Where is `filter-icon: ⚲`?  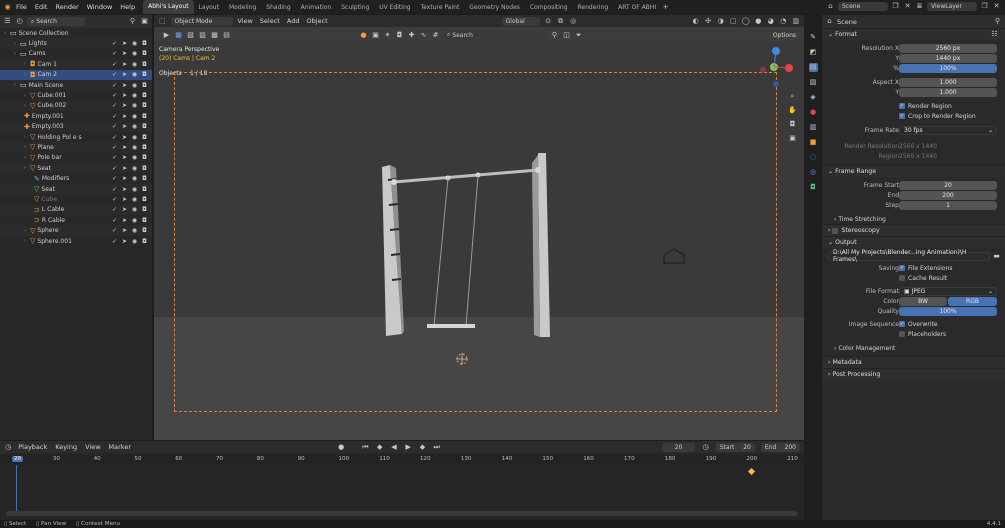
filter-icon: ⚲ is located at coordinates (132, 21).